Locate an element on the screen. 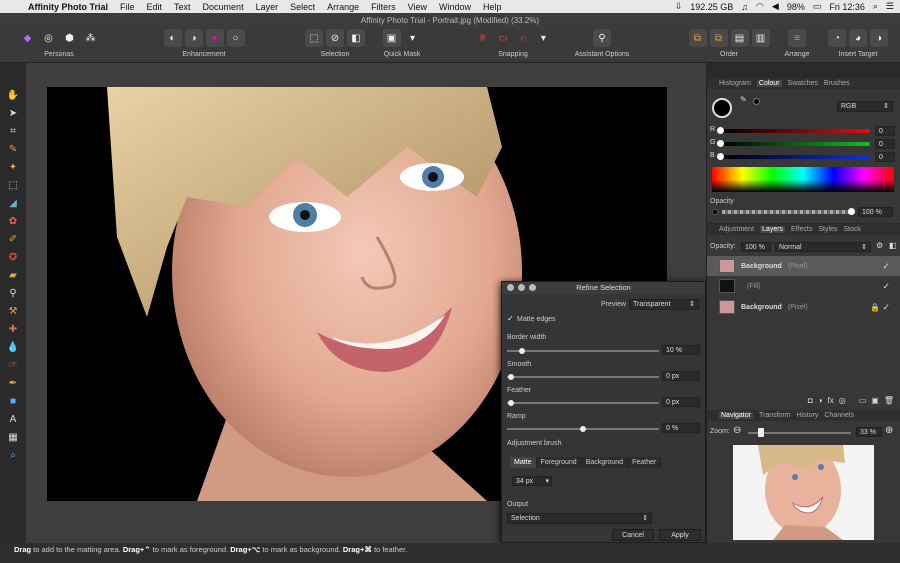  blur-tool-icon: 💧 is located at coordinates (13, 347).